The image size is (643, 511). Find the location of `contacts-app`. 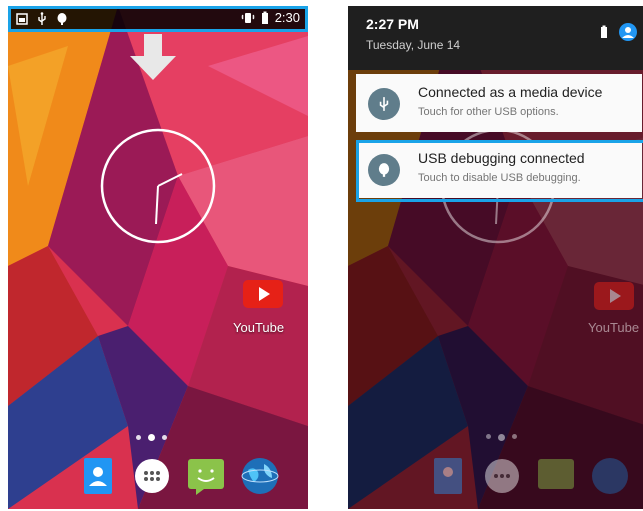

contacts-app is located at coordinates (98, 476).